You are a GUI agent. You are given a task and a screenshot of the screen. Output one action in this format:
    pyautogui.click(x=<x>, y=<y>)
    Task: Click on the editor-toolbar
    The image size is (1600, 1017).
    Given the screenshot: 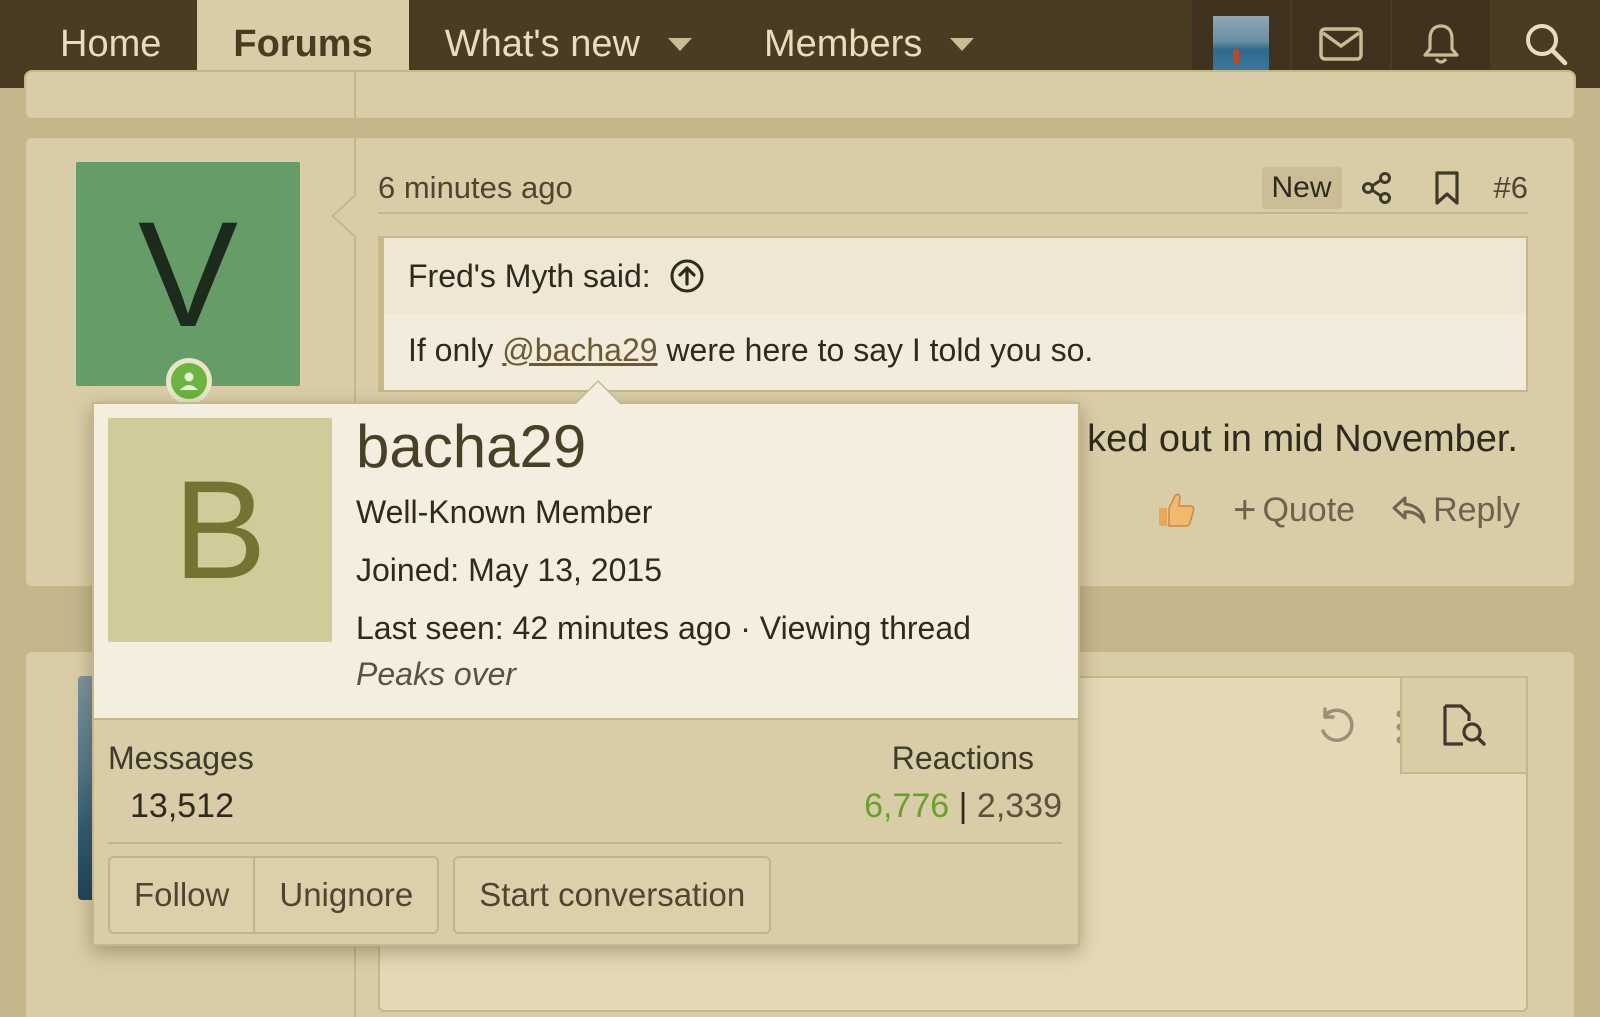 What is the action you would take?
    pyautogui.click(x=1361, y=729)
    